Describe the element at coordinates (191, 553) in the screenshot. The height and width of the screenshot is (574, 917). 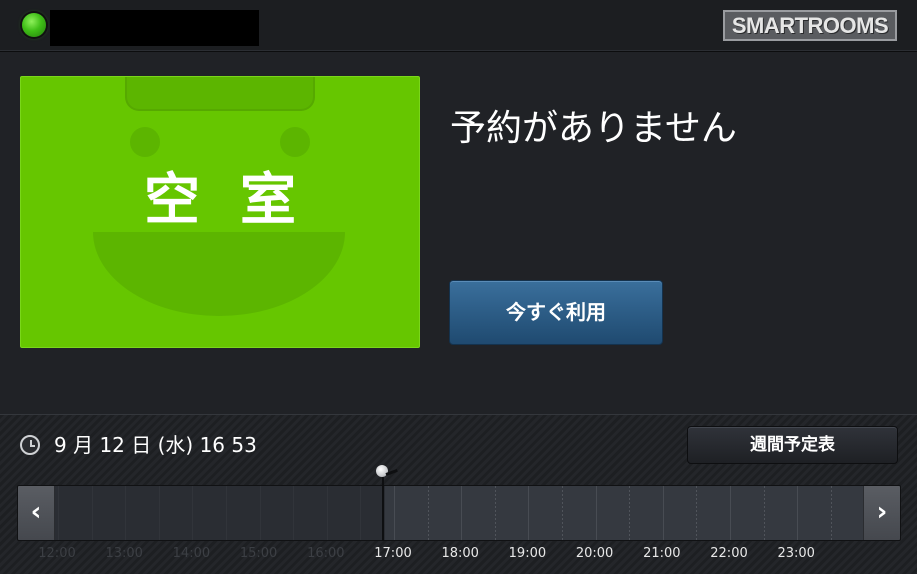
I see `timeline-hour-label: 14:00` at that location.